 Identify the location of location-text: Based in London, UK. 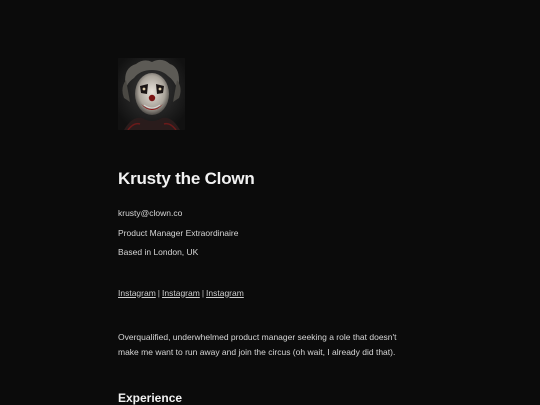
(158, 252).